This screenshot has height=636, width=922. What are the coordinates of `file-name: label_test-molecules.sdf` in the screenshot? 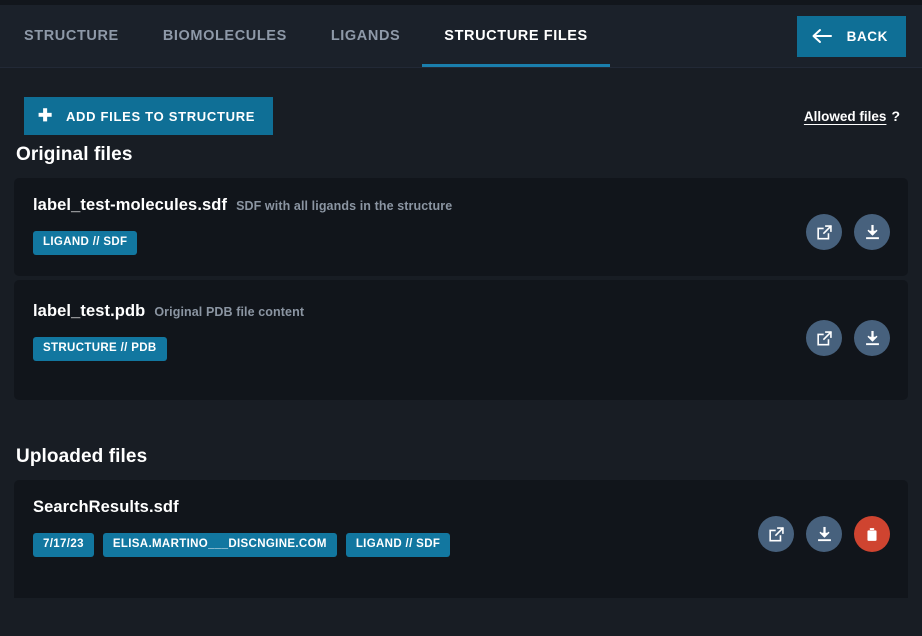 It's located at (130, 205).